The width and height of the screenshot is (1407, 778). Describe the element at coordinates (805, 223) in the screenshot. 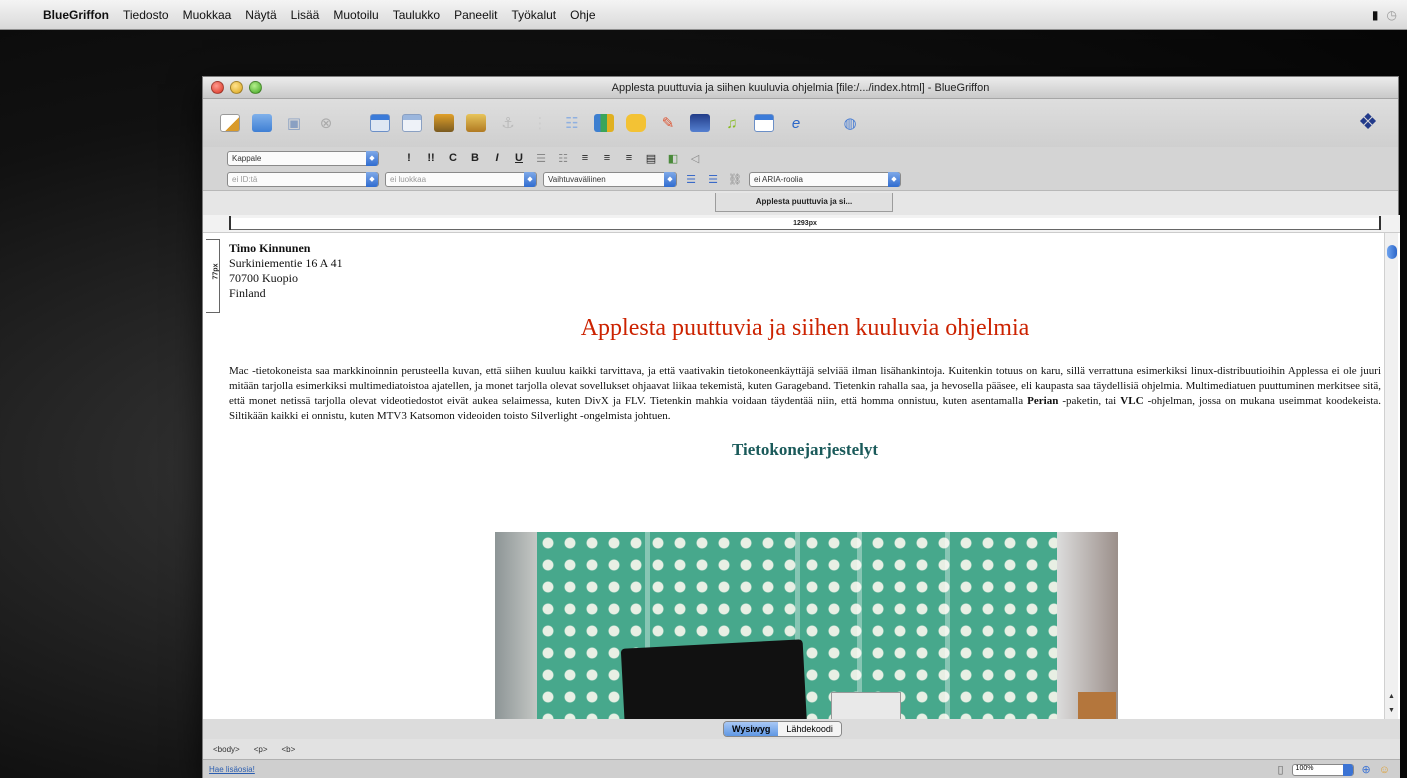

I see `horizontal-ruler: 1293px` at that location.